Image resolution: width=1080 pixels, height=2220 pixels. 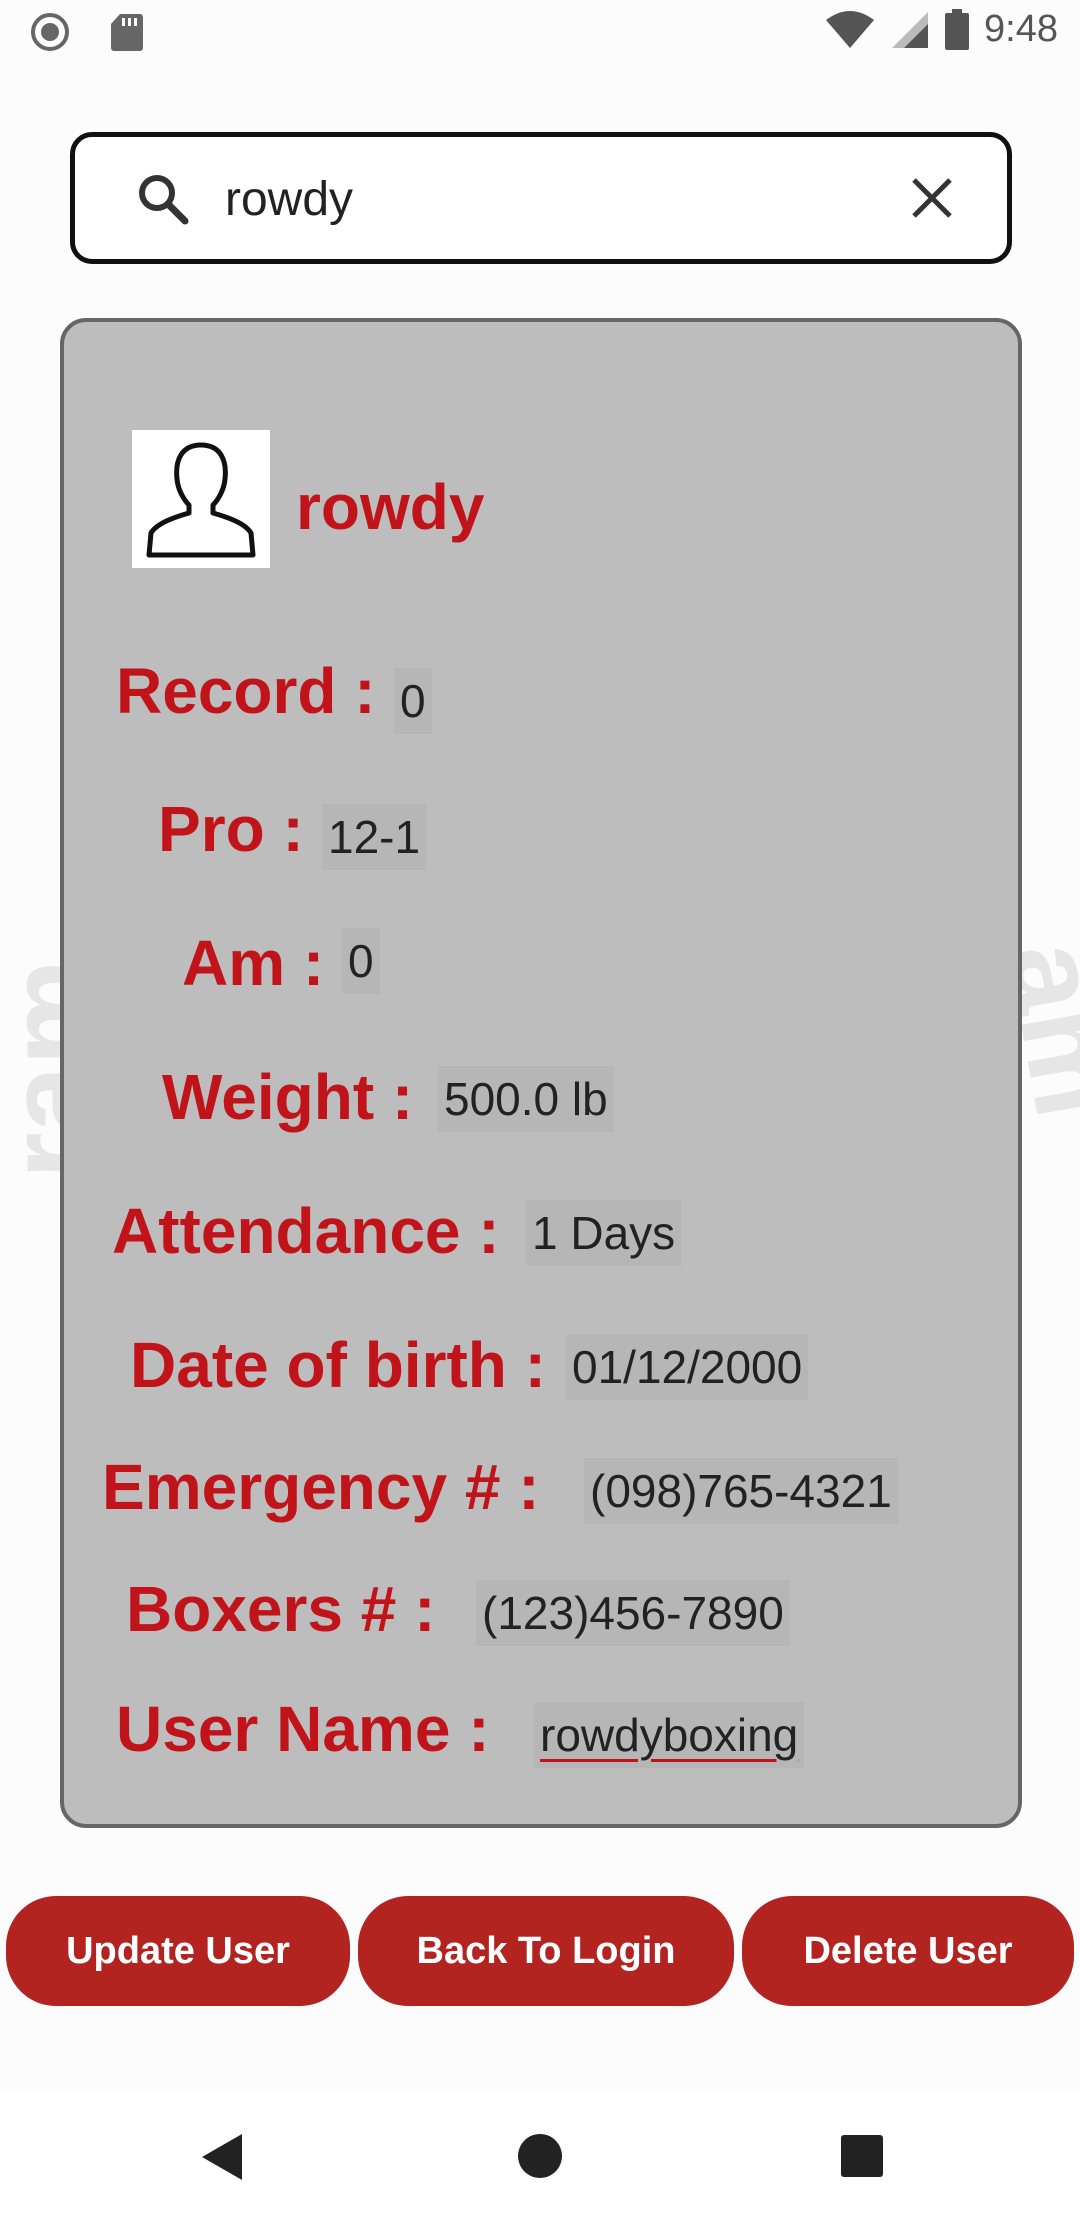 What do you see at coordinates (178, 1951) in the screenshot?
I see `update-user-button: Update User` at bounding box center [178, 1951].